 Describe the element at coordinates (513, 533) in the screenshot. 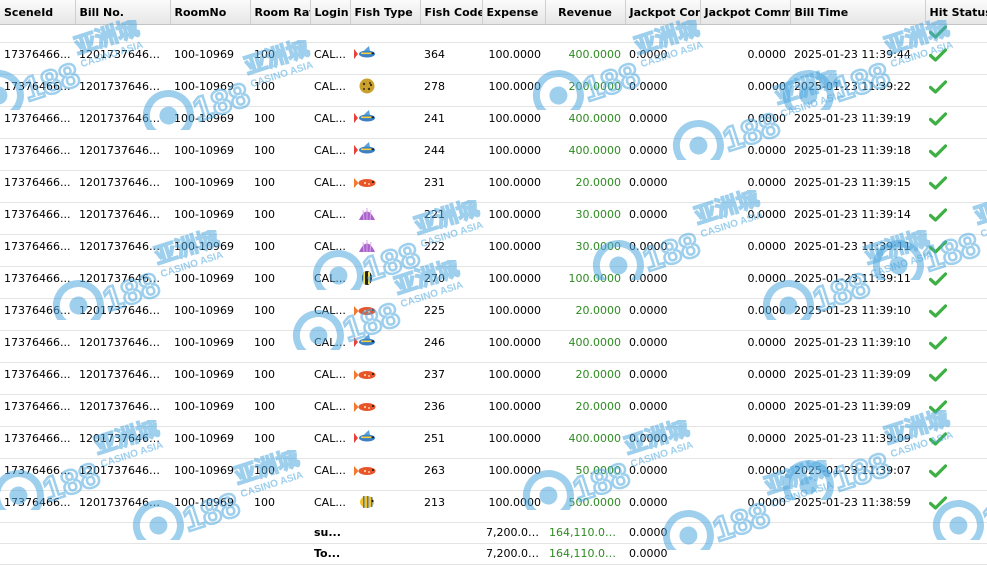

I see `sum-expense: 7,200.0000` at that location.